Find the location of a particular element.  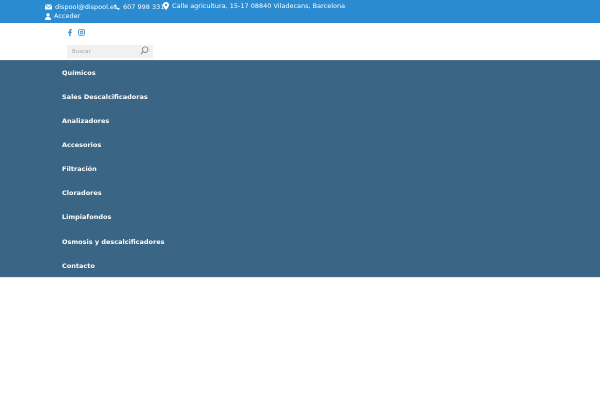

login-link: Acceder is located at coordinates (62, 16).